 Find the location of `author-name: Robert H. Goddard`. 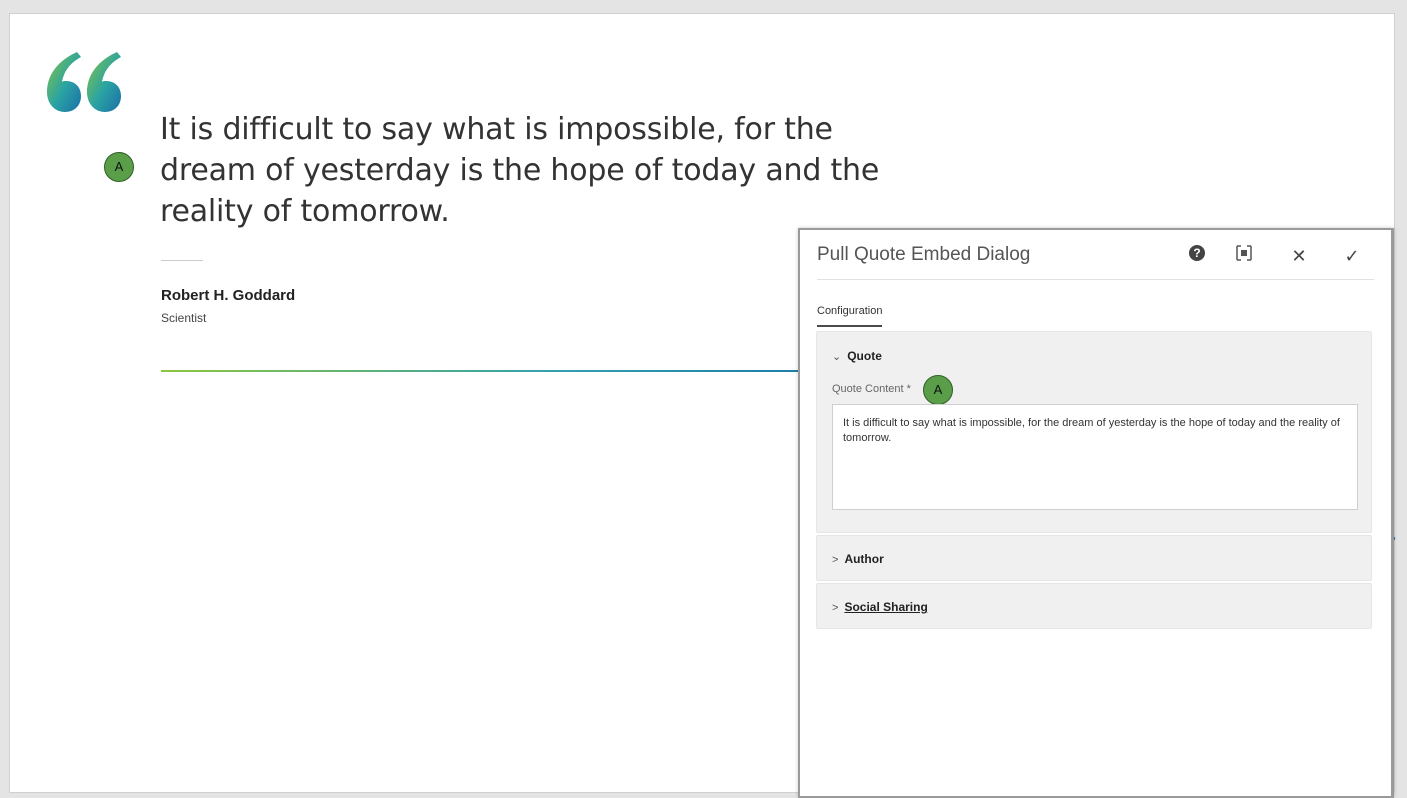

author-name: Robert H. Goddard is located at coordinates (228, 295).